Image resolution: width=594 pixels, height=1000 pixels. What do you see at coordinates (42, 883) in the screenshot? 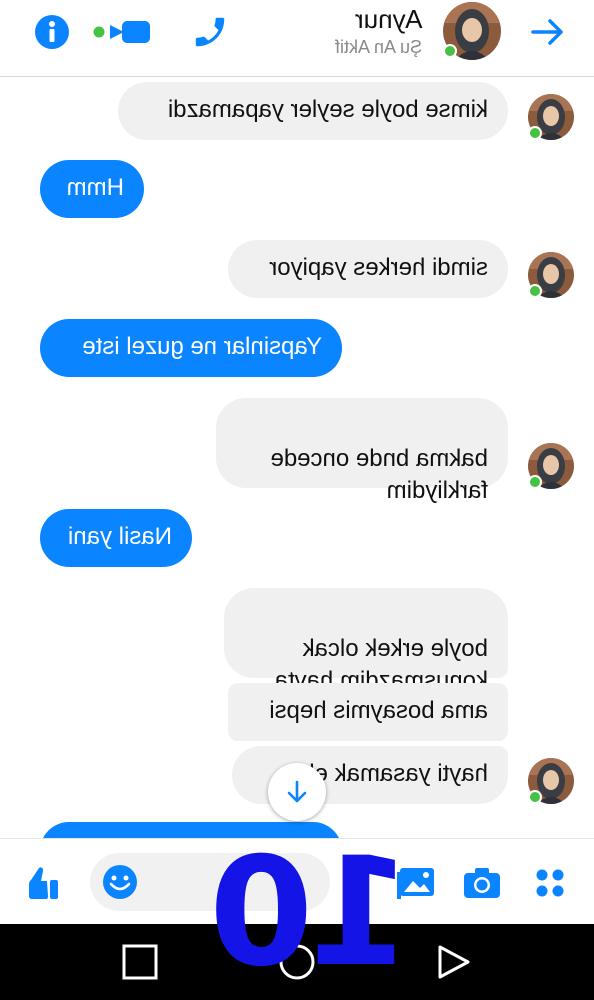
I see `like-icon` at bounding box center [42, 883].